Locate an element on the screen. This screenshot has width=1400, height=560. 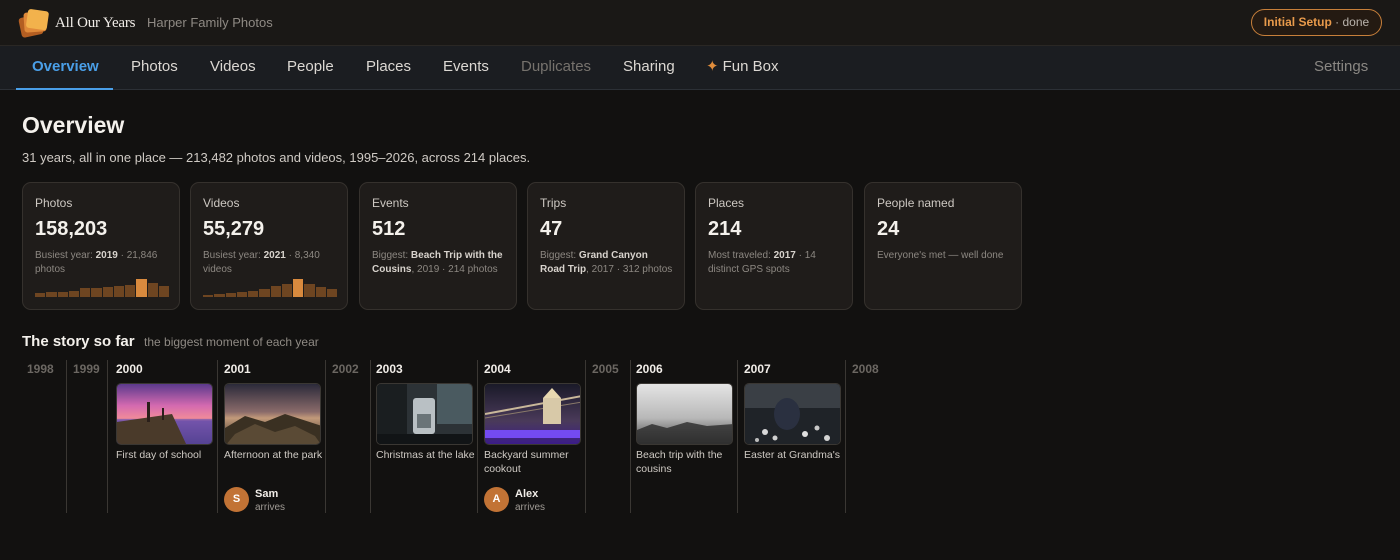
tab-events: Events is located at coordinates (466, 68).